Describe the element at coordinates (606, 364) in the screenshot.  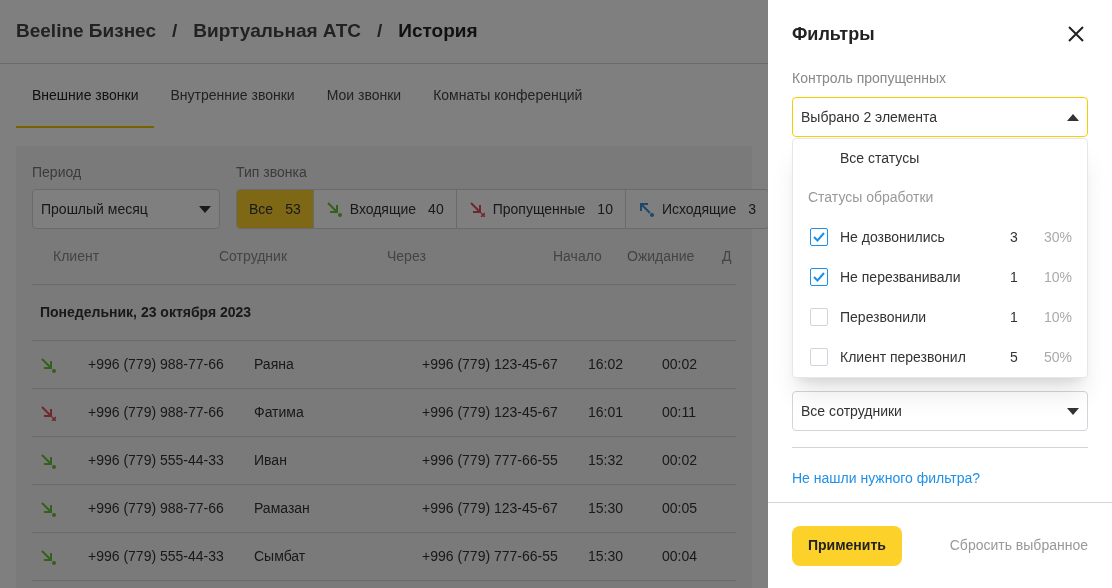
I see `start-cell-text: 16:02` at that location.